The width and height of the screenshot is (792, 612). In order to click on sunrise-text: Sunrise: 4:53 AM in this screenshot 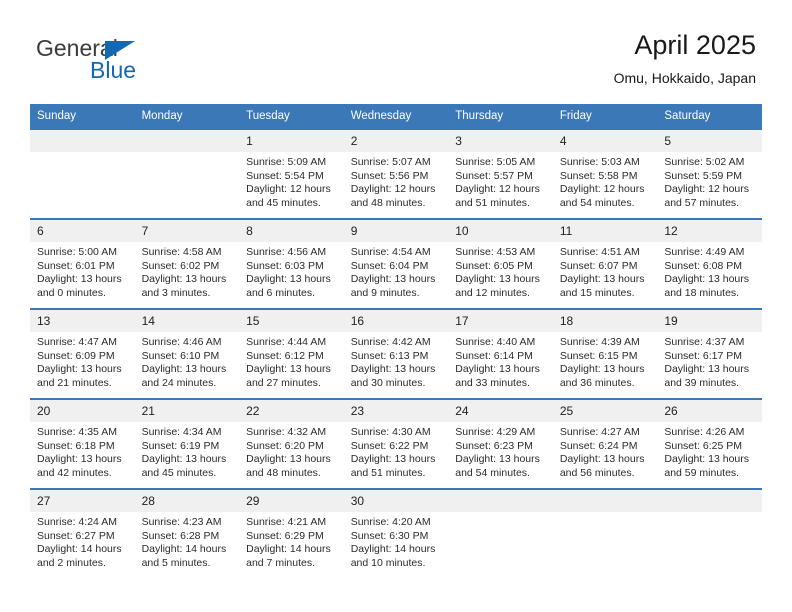, I will do `click(495, 252)`.